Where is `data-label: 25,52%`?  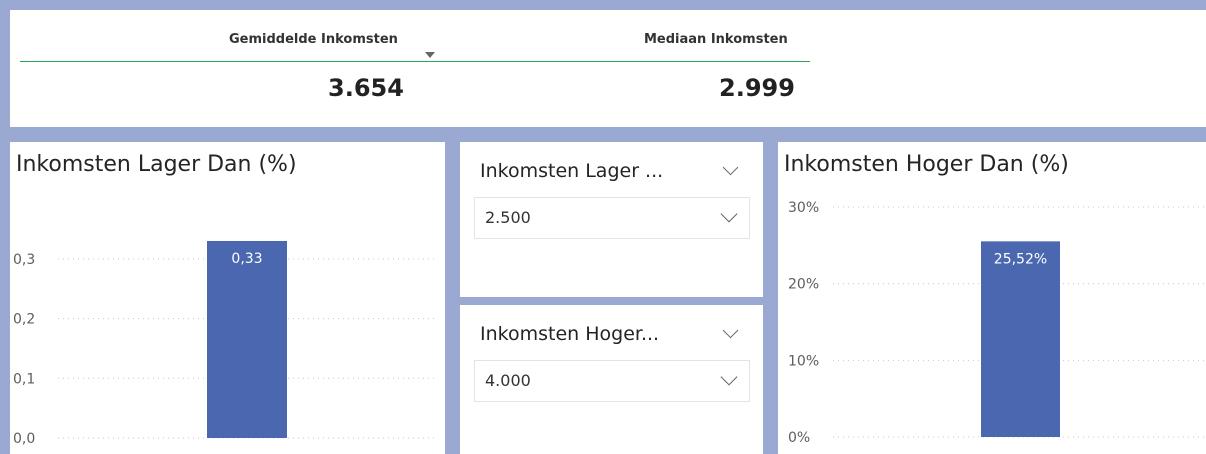
data-label: 25,52% is located at coordinates (1020, 259).